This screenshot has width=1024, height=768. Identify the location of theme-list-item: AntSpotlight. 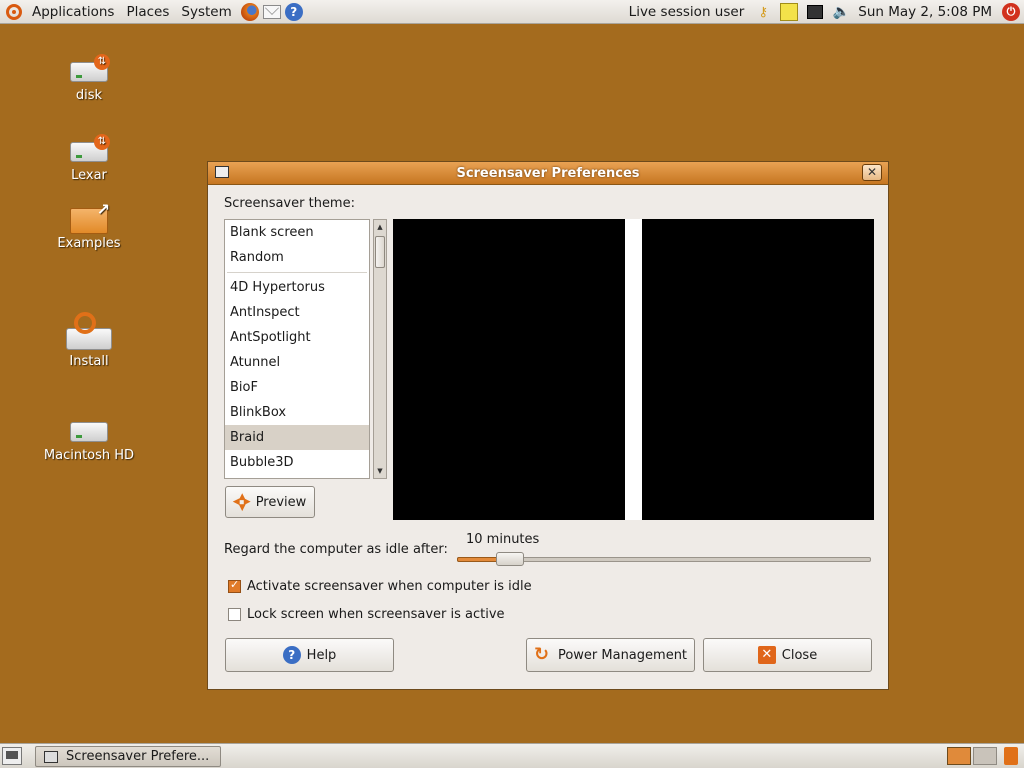
(297, 337).